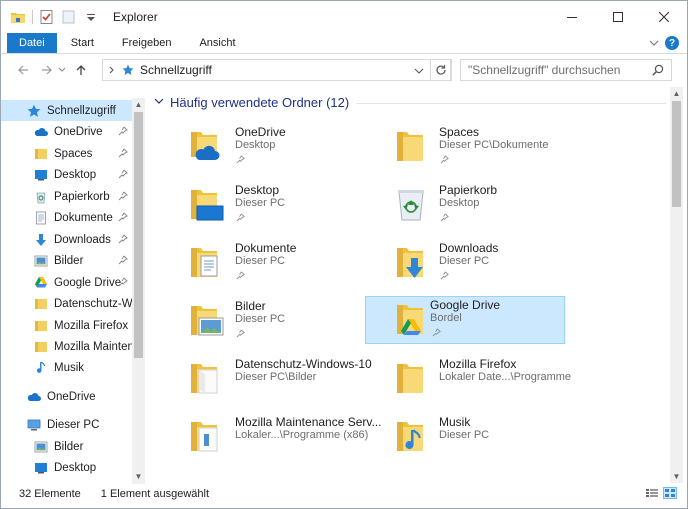  I want to click on maximize-button, so click(618, 17).